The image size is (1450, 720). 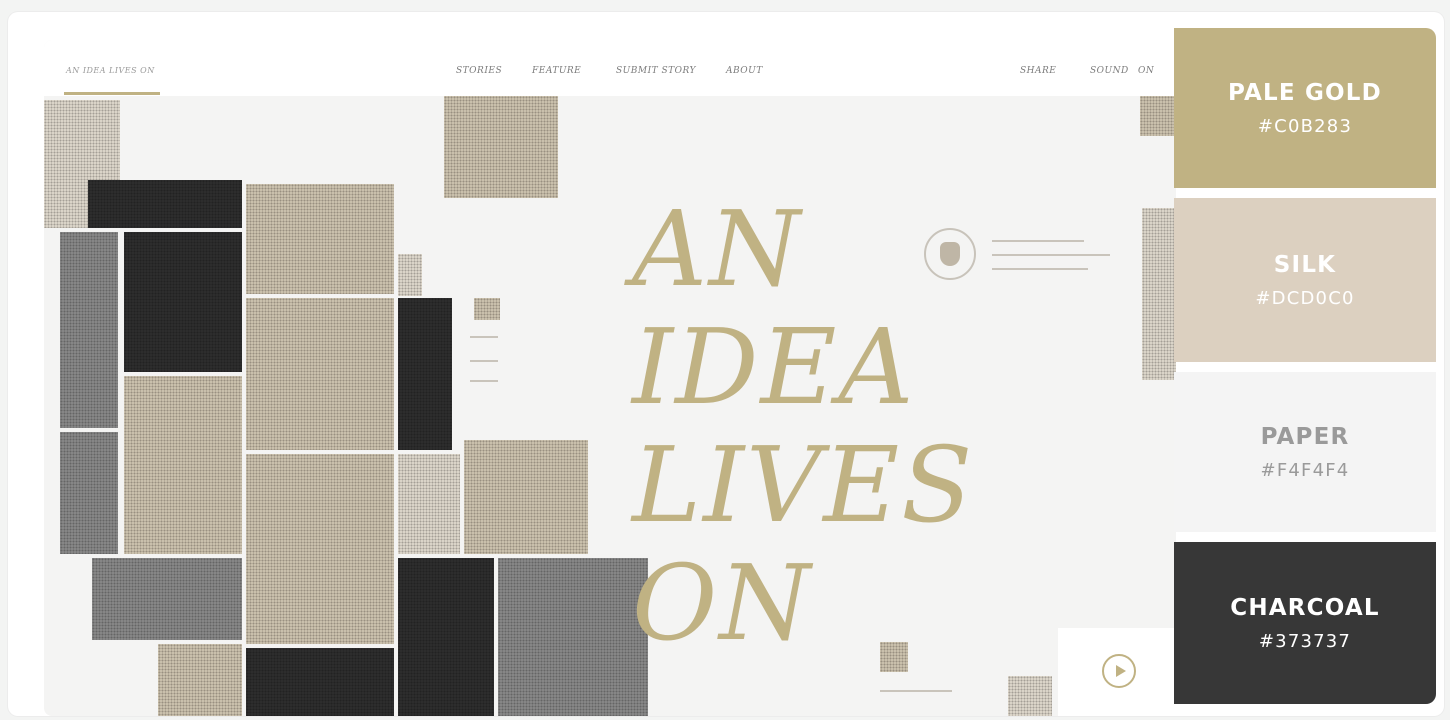 I want to click on nav-share: SHARE, so click(x=1038, y=71).